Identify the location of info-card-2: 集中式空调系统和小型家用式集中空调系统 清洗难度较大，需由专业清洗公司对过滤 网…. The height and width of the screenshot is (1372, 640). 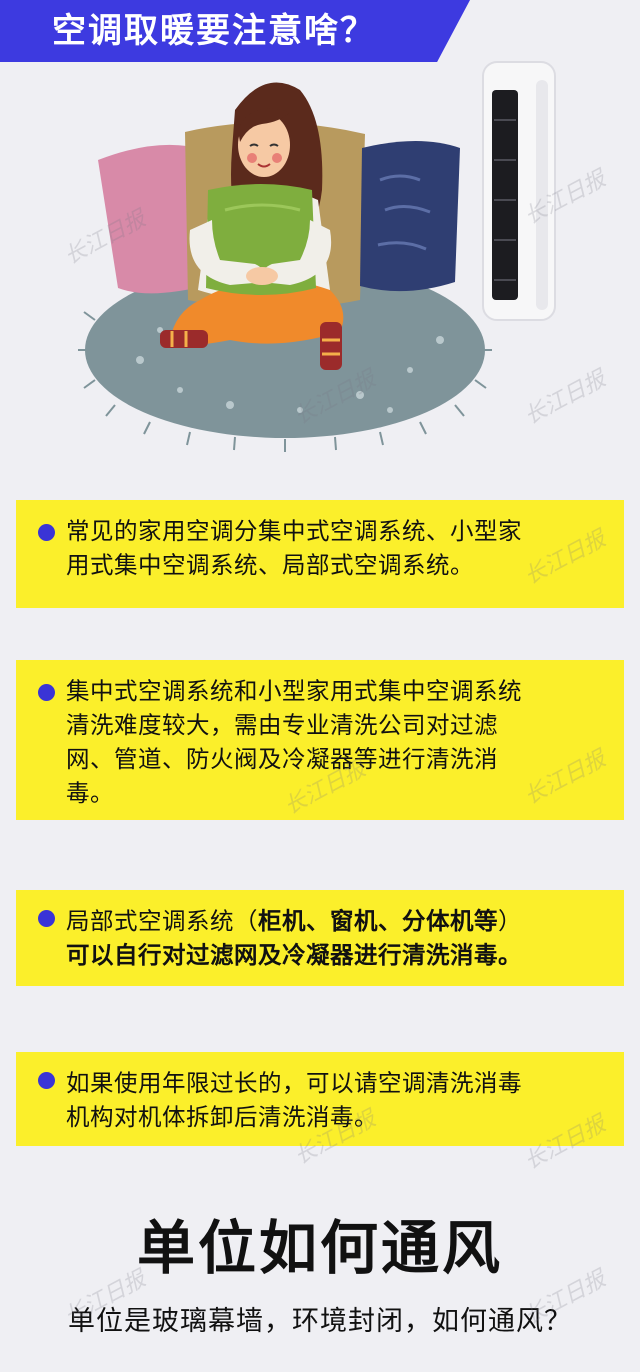
(320, 740).